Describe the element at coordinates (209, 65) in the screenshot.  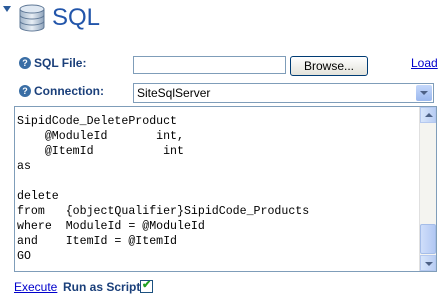
I see `sql-file-input` at that location.